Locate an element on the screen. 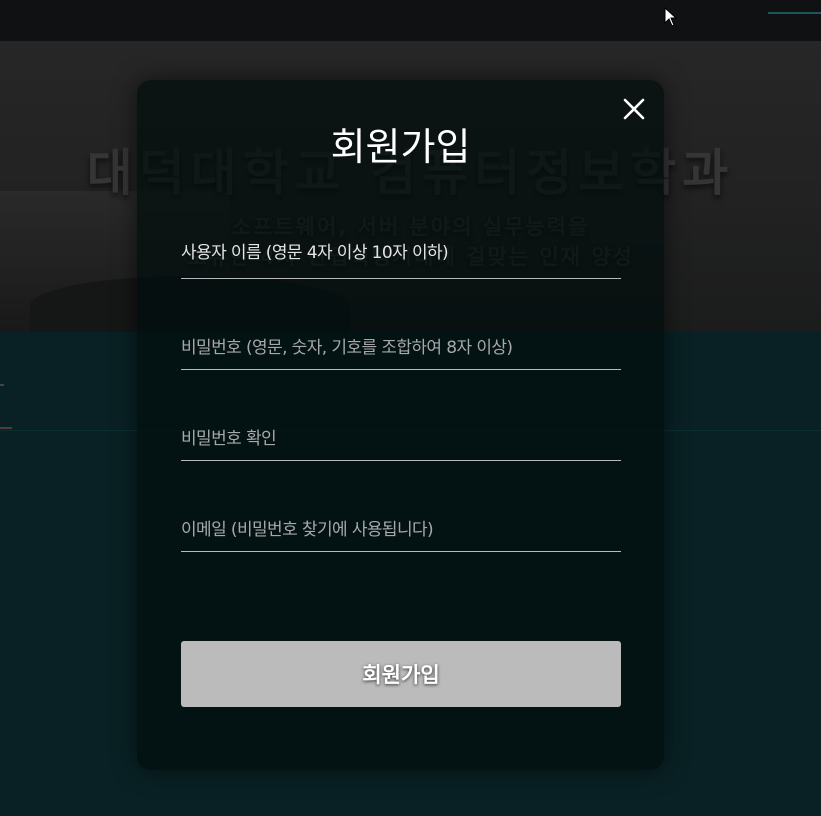 This screenshot has width=821, height=816. username-field: 사용자 이름 (영문 4자 이상 10자 이하) is located at coordinates (401, 258).